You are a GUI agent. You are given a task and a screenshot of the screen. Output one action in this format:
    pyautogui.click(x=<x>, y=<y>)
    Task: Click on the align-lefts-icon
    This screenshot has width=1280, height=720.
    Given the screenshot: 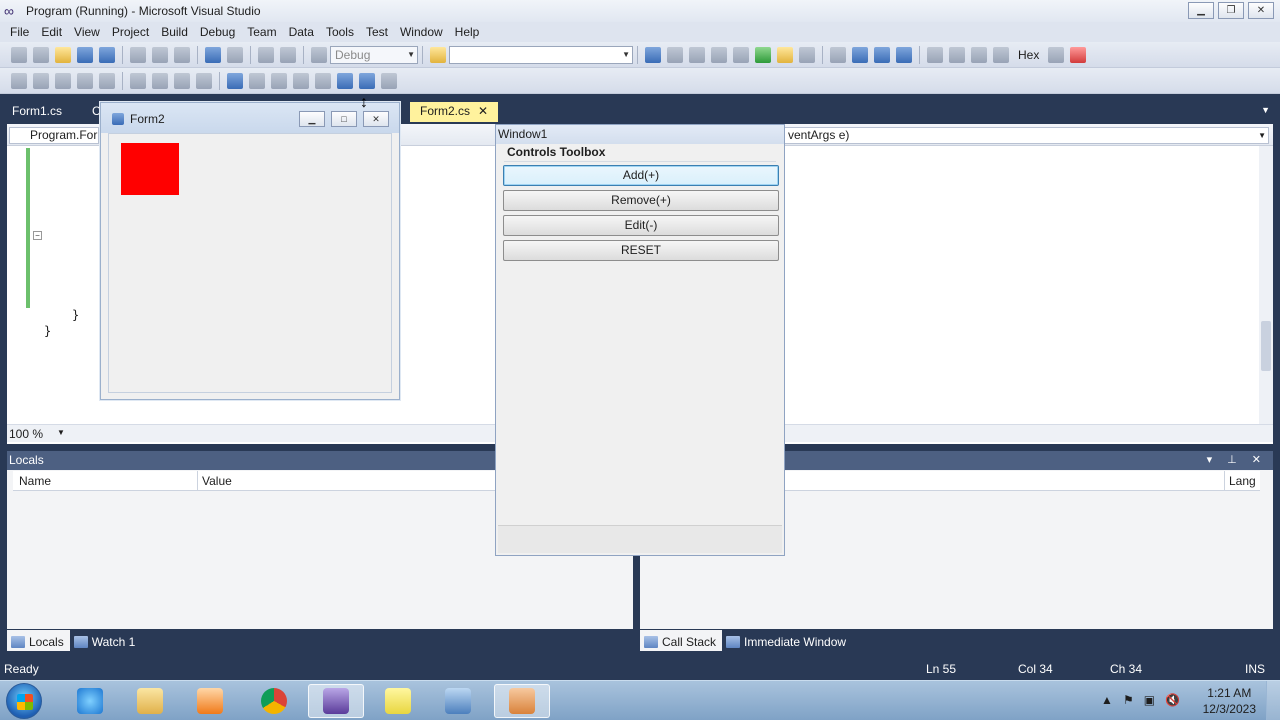 What is the action you would take?
    pyautogui.click(x=41, y=80)
    